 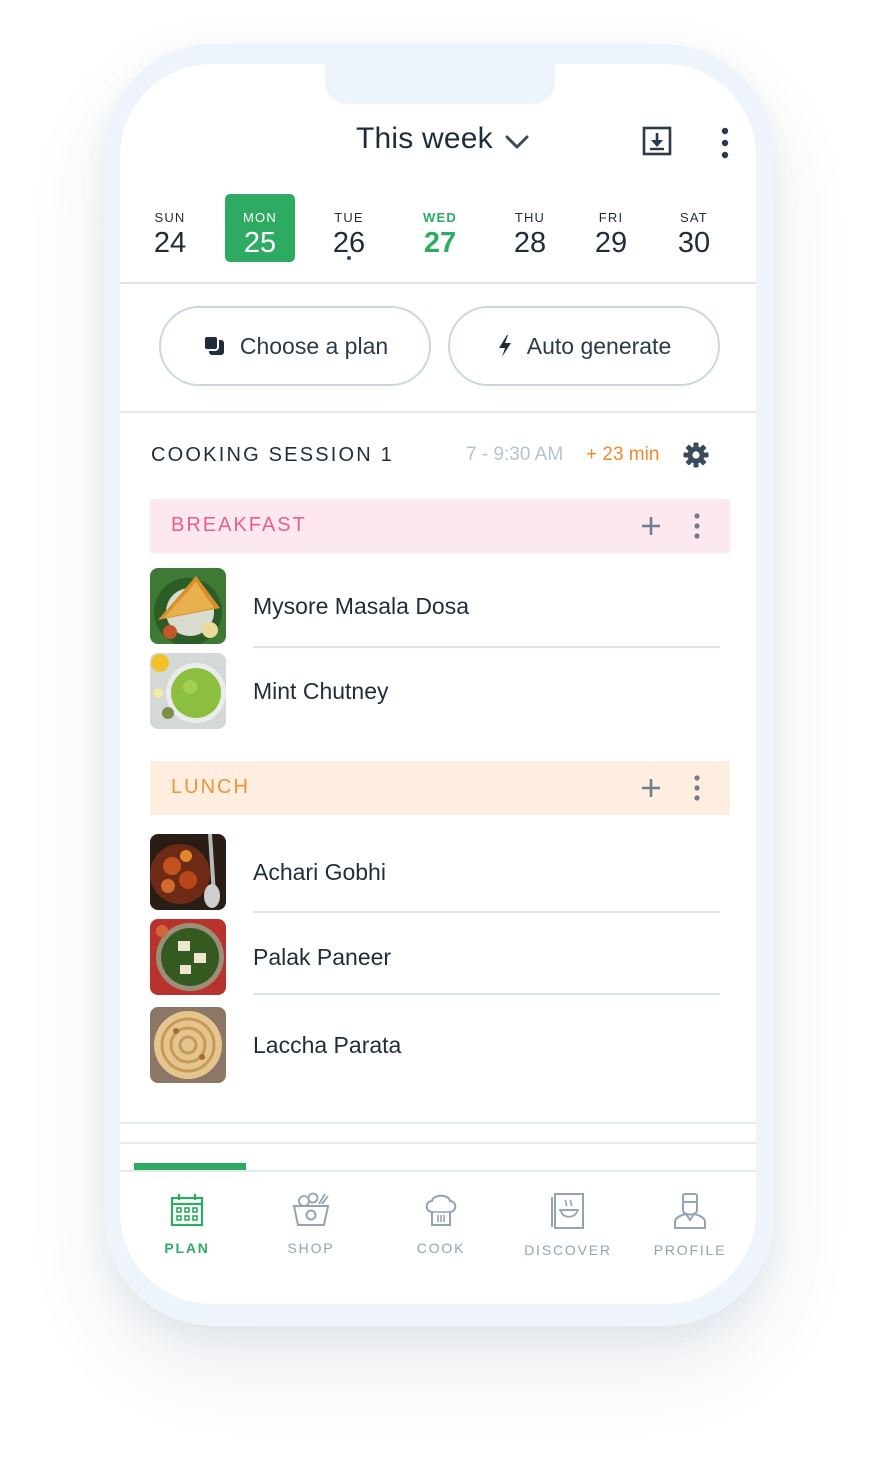 What do you see at coordinates (187, 1248) in the screenshot?
I see `tab-label: PLAN` at bounding box center [187, 1248].